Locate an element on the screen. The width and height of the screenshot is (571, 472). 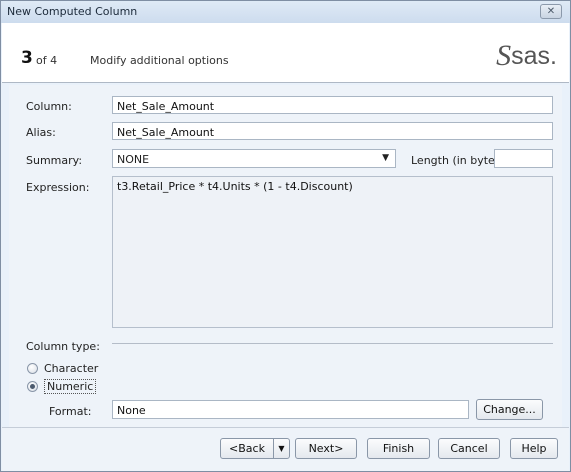
finish-button: Finish is located at coordinates (398, 448).